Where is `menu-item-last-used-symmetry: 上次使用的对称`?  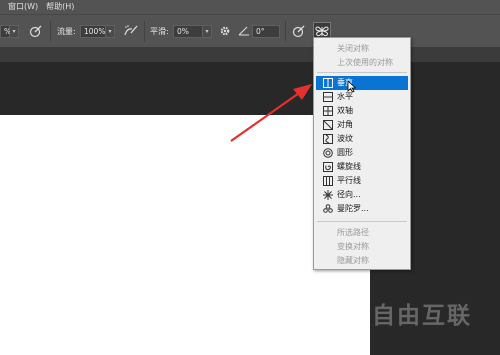 menu-item-last-used-symmetry: 上次使用的对称 is located at coordinates (362, 63).